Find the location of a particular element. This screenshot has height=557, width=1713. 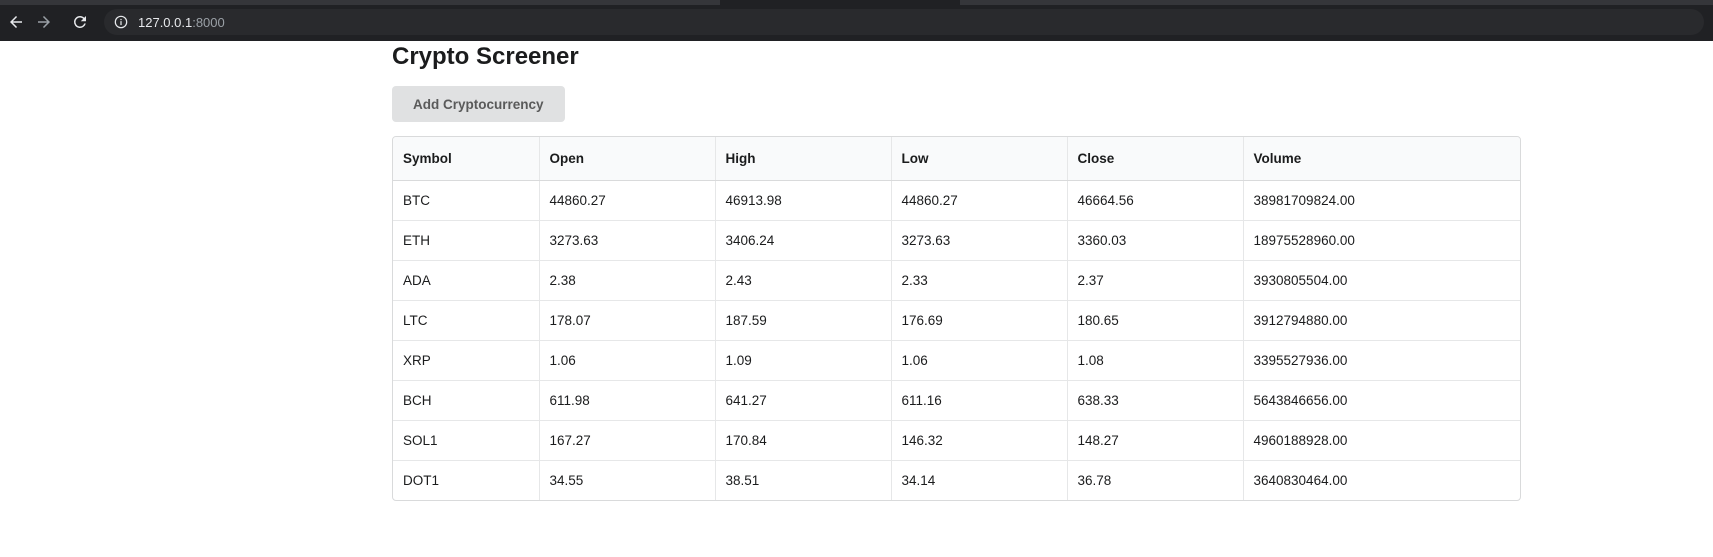

cell-open: 167.27 is located at coordinates (627, 440).